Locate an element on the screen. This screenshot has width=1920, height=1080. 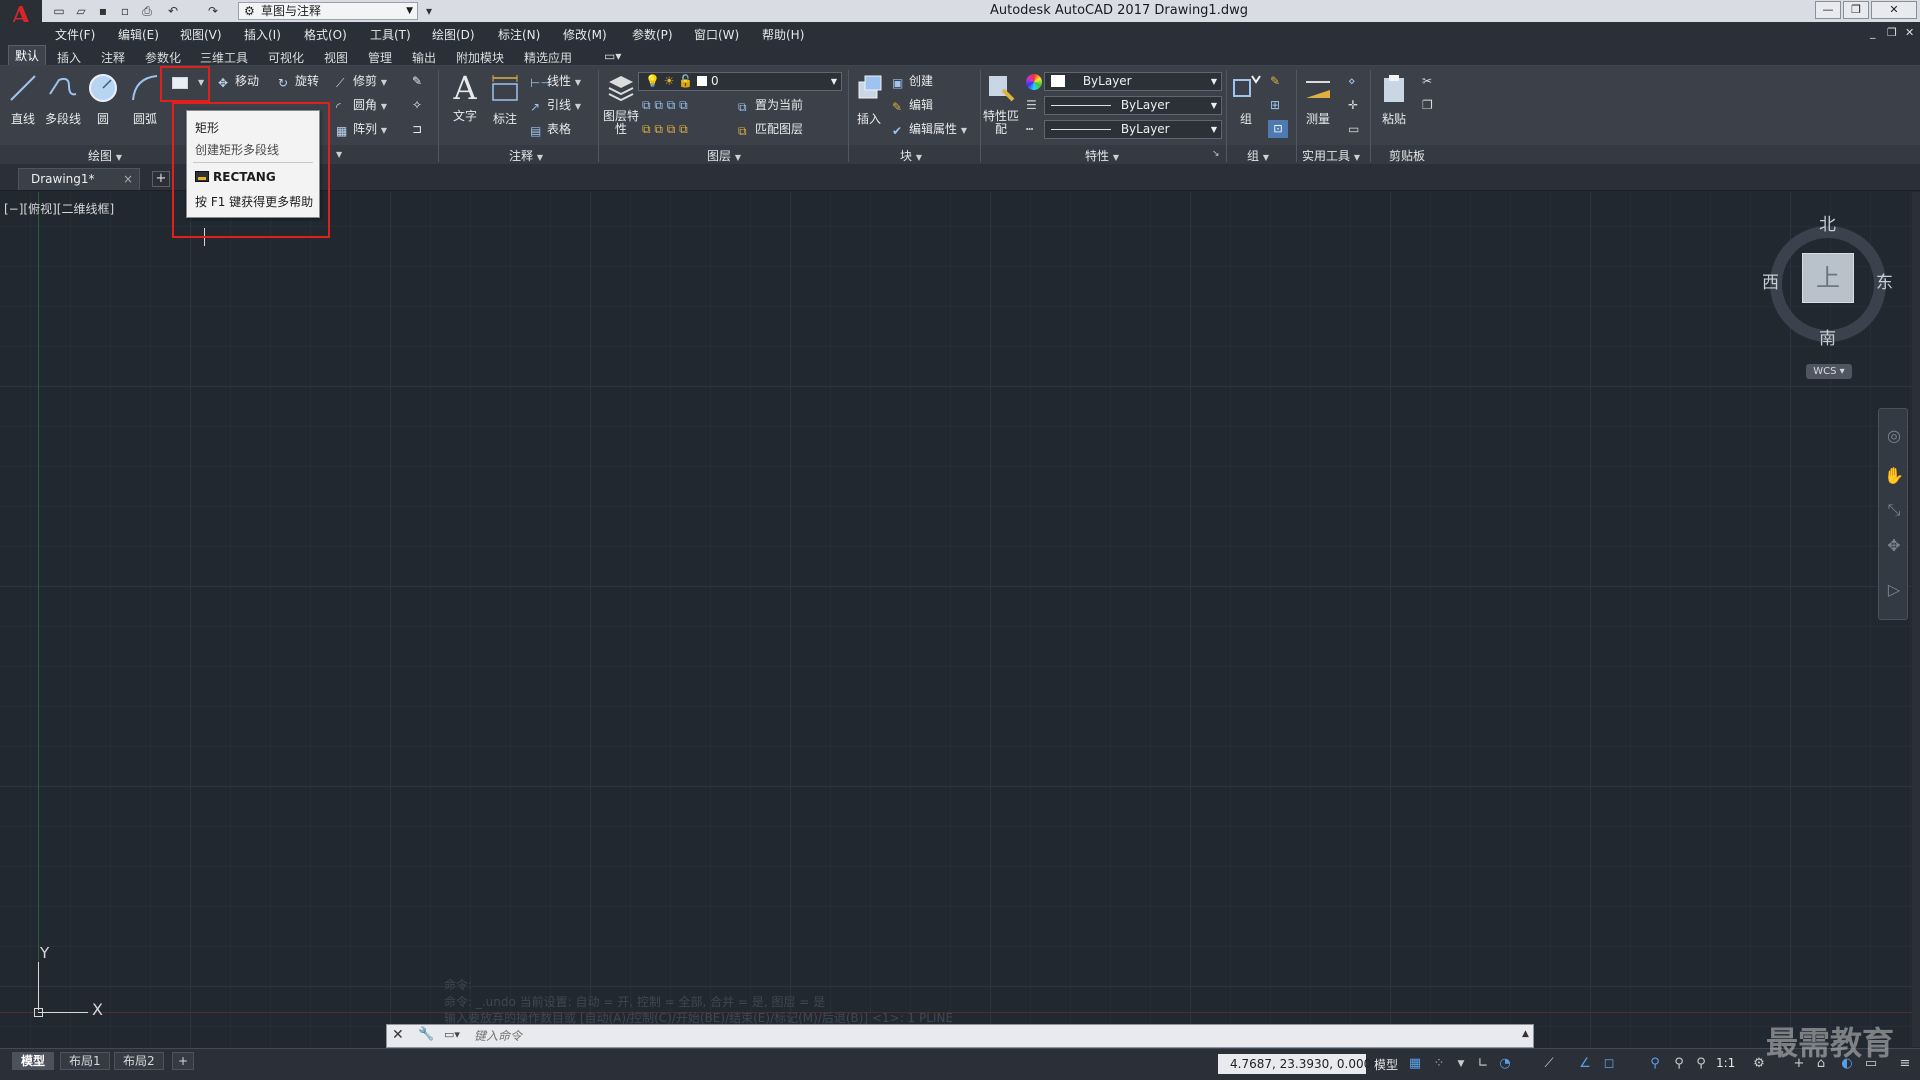
compass-north: 北 is located at coordinates (1827, 222).